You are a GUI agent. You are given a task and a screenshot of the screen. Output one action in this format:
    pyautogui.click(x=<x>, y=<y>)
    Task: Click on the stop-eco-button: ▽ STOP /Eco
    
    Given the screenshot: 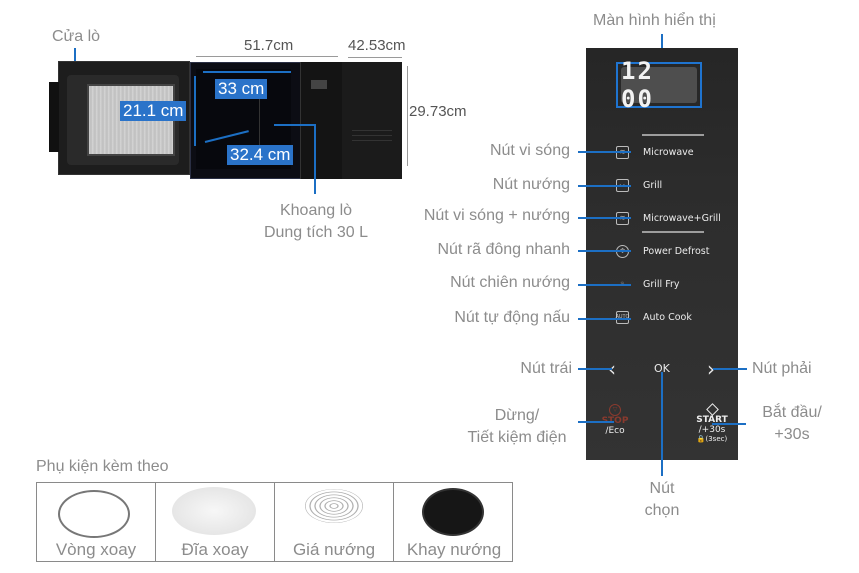 What is the action you would take?
    pyautogui.click(x=615, y=420)
    